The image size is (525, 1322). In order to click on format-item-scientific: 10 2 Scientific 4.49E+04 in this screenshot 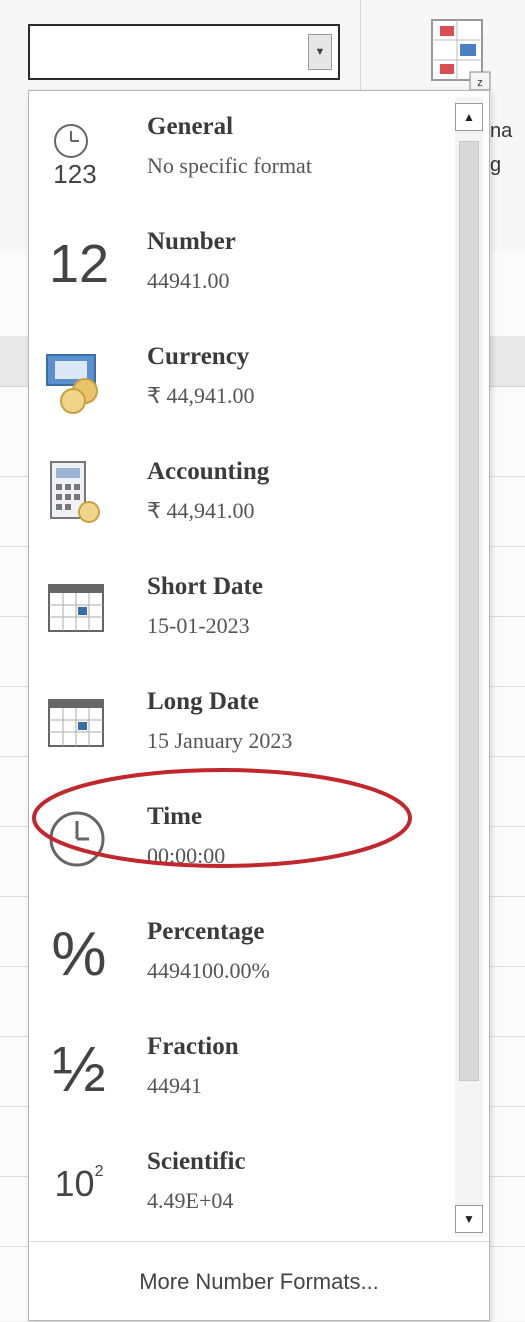, I will do `click(239, 1183)`.